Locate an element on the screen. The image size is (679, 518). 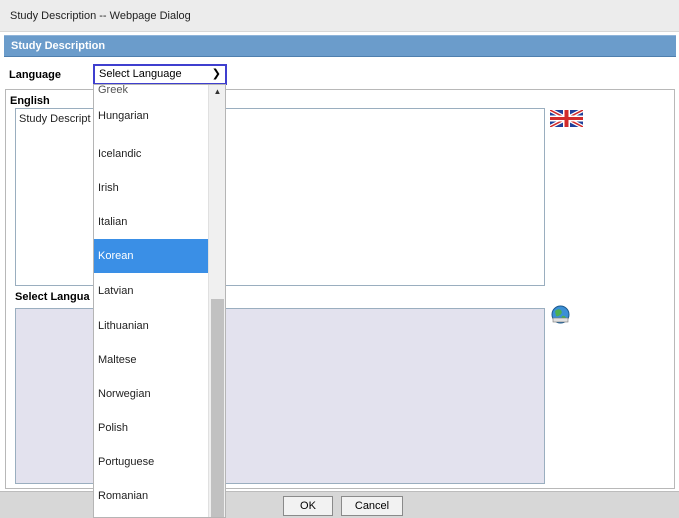
english-label: English is located at coordinates (30, 101).